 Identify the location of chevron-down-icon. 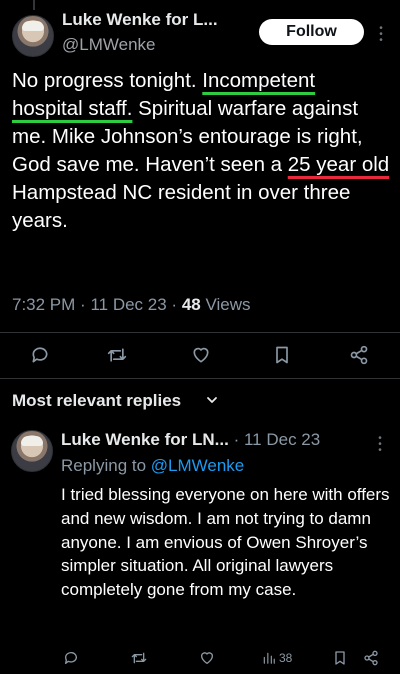
(212, 400).